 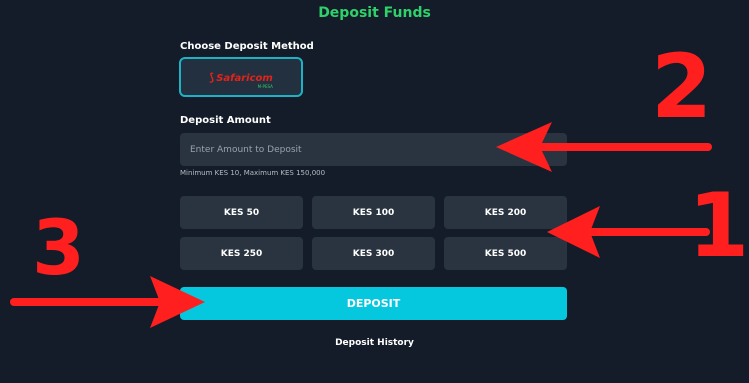 What do you see at coordinates (212, 77) in the screenshot?
I see `safaricom-mark-icon: ⟆` at bounding box center [212, 77].